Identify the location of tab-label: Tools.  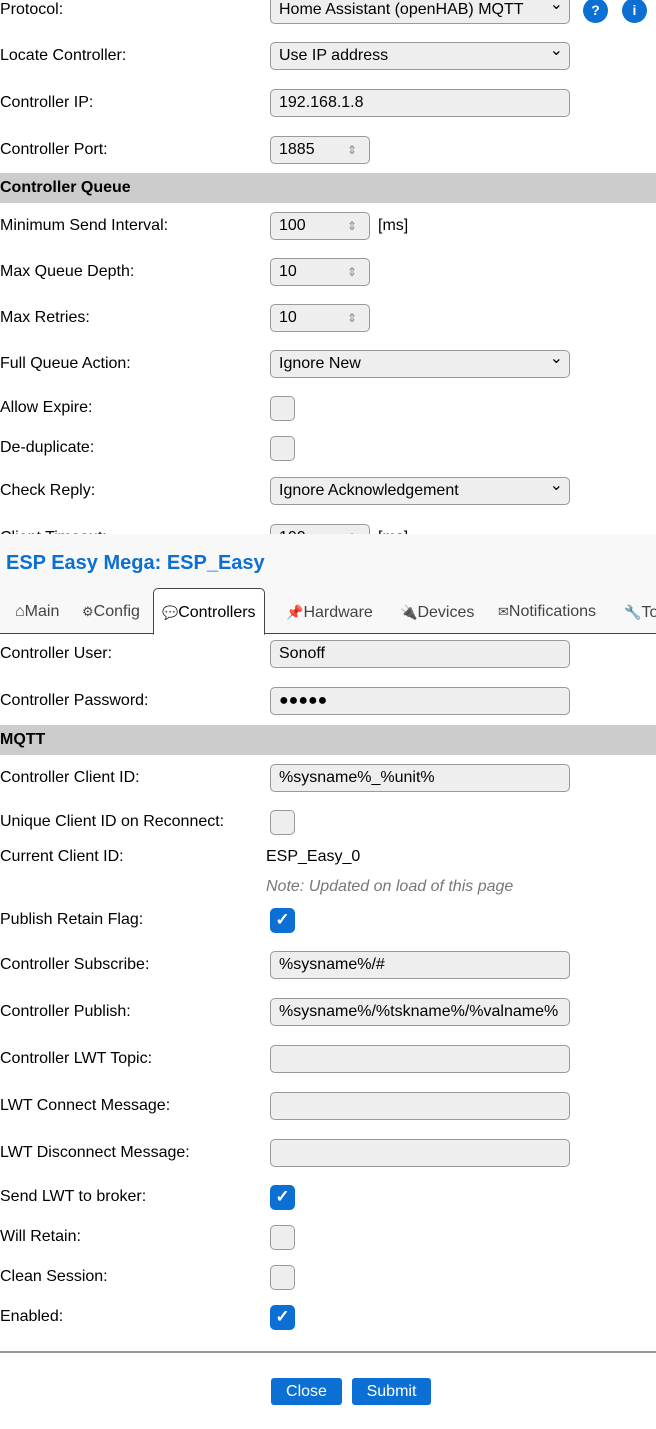
(648, 612).